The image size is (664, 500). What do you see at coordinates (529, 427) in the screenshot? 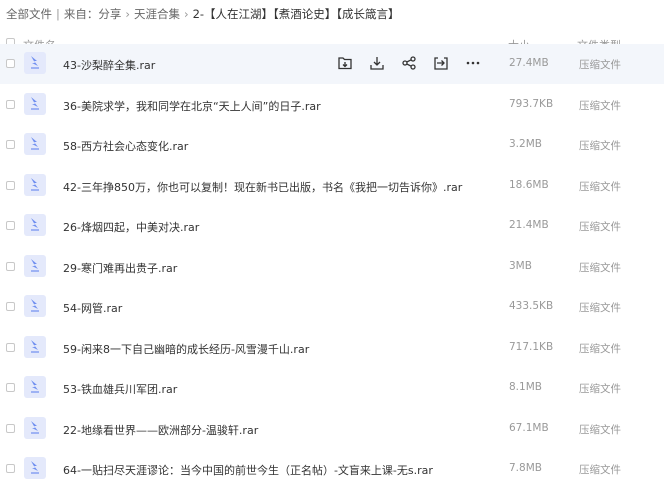
I see `file-size: 67.1MB` at bounding box center [529, 427].